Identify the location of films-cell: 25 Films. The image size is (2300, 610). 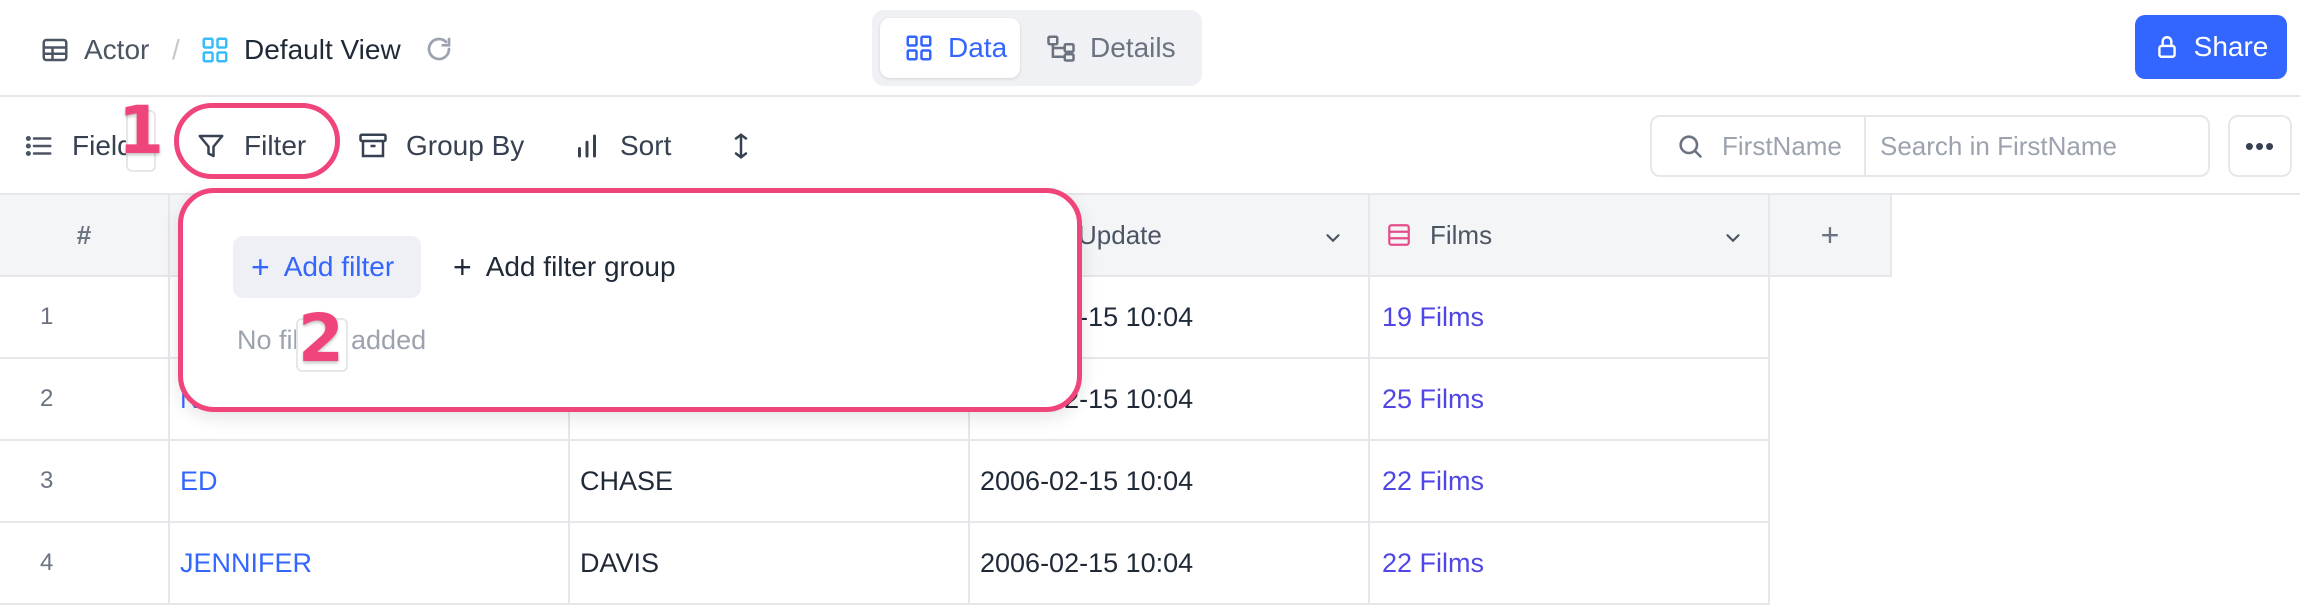
(1570, 399).